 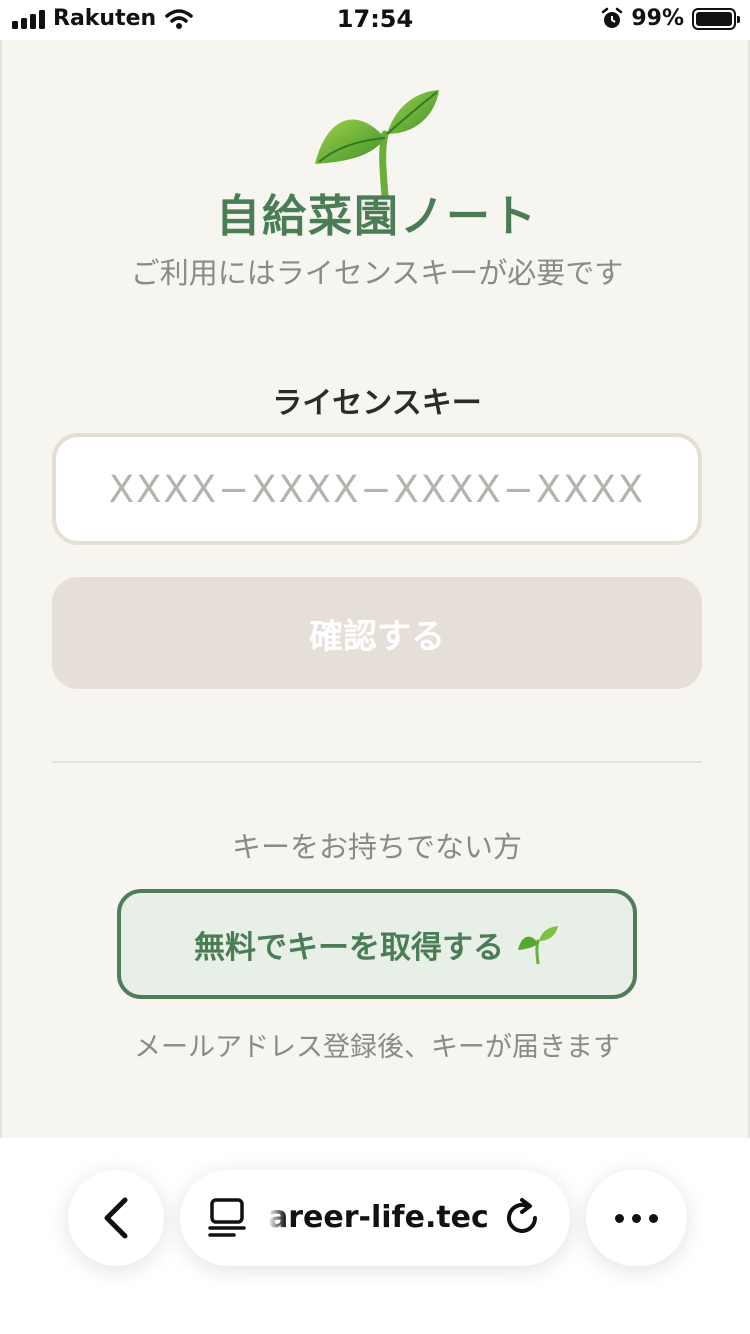 What do you see at coordinates (636, 1218) in the screenshot?
I see `more-button` at bounding box center [636, 1218].